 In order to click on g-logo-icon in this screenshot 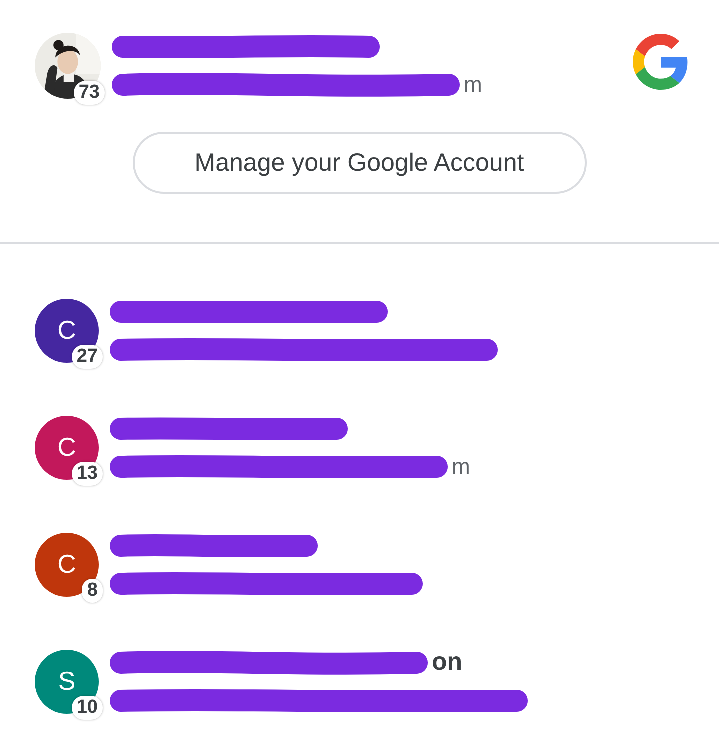, I will do `click(661, 62)`.